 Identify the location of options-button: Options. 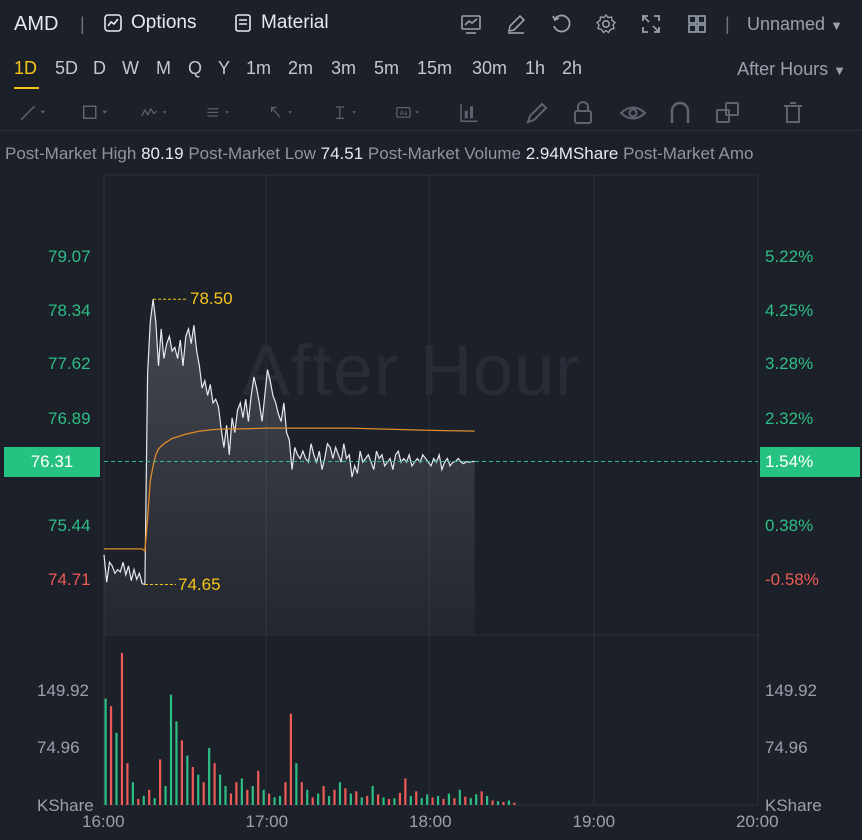
(149, 23).